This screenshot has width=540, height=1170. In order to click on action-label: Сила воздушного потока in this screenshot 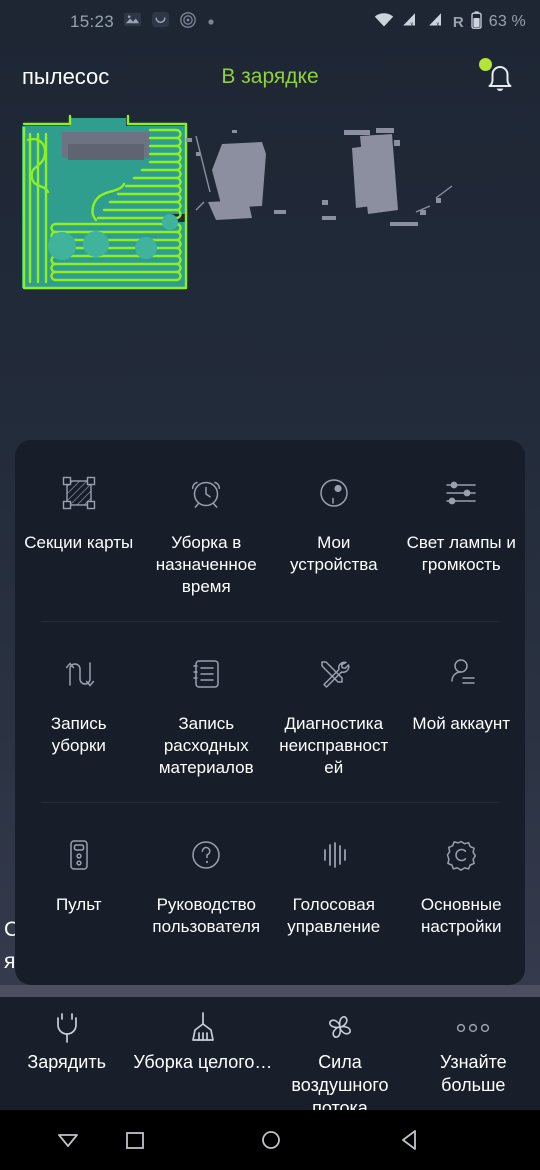, I will do `click(340, 1081)`.